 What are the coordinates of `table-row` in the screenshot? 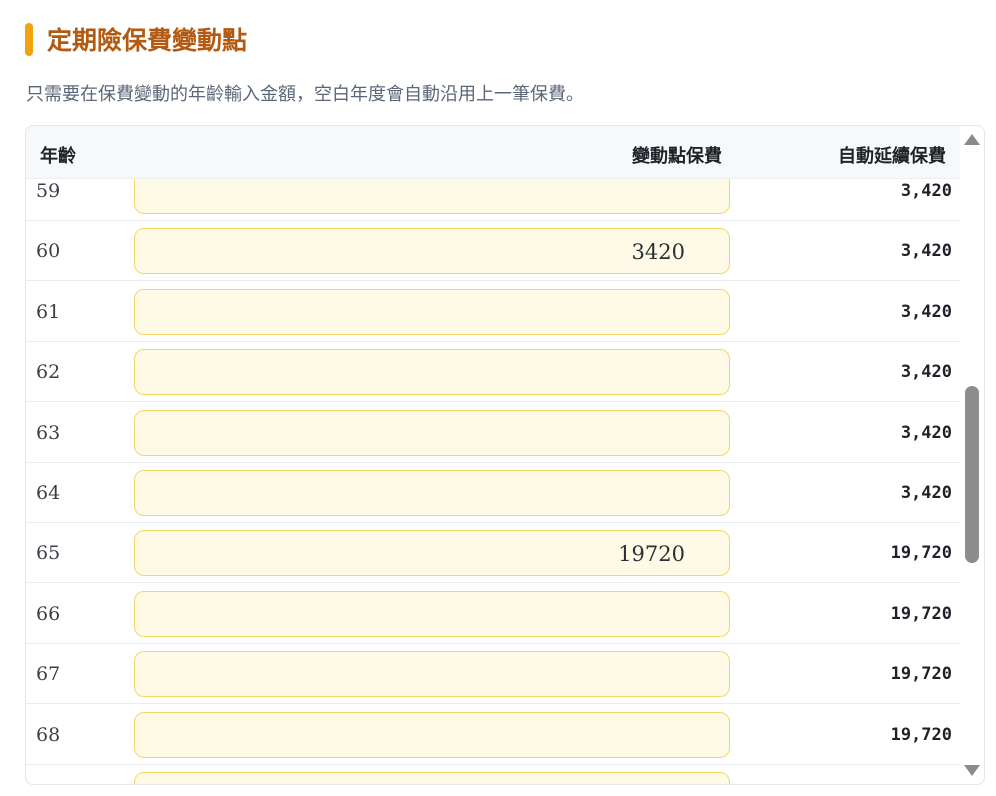 It's located at (493, 774).